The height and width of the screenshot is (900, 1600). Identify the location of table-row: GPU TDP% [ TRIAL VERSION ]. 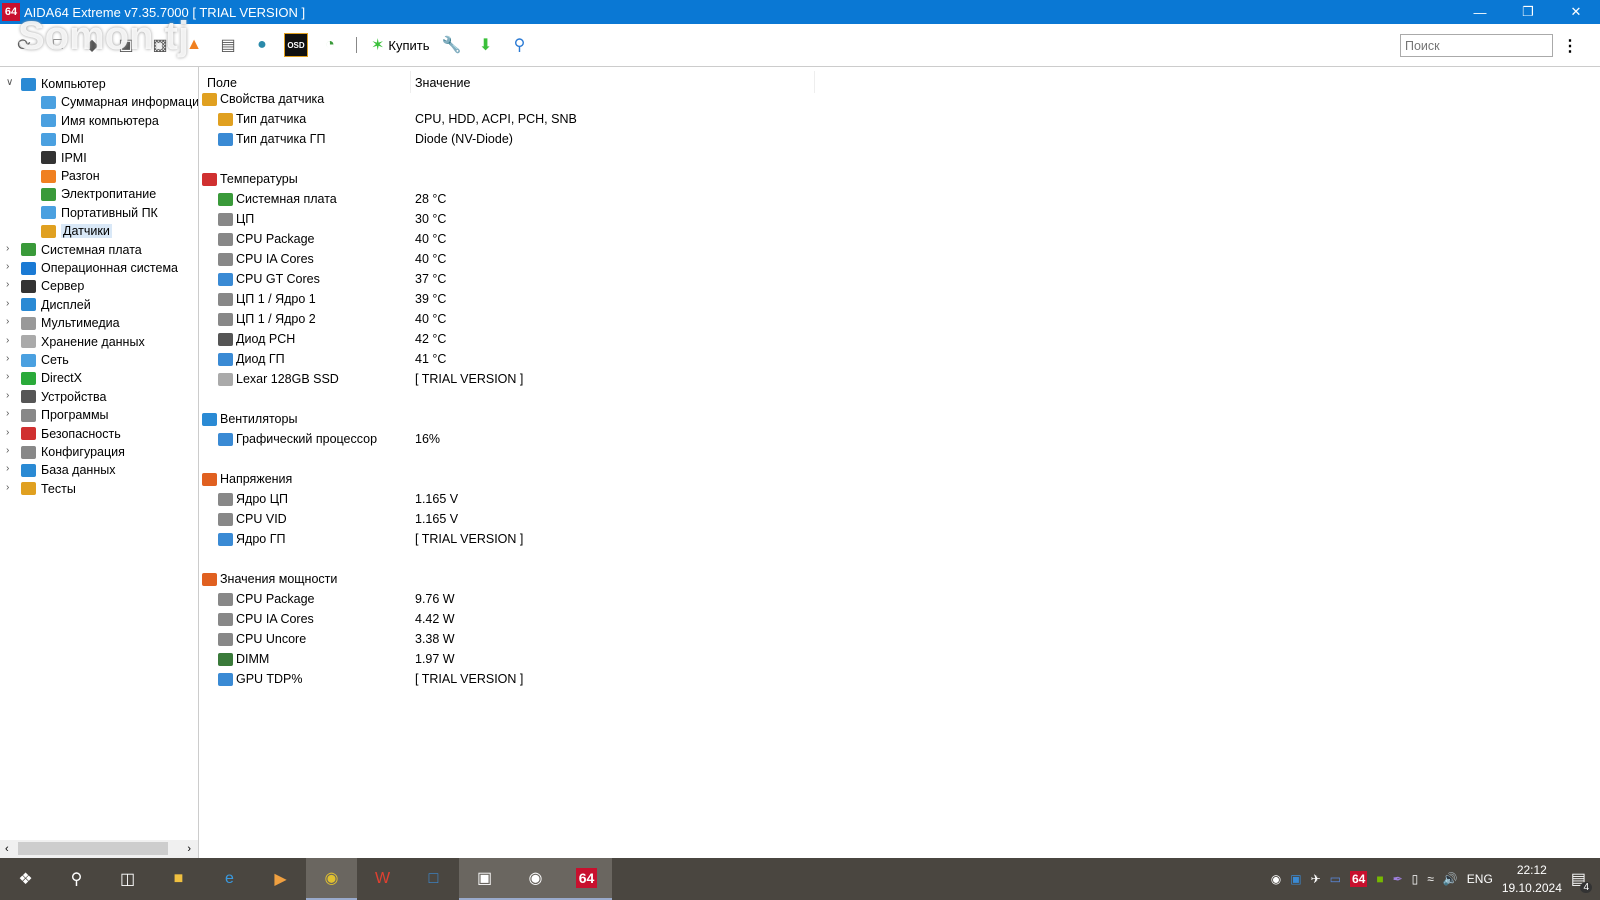
(652, 679).